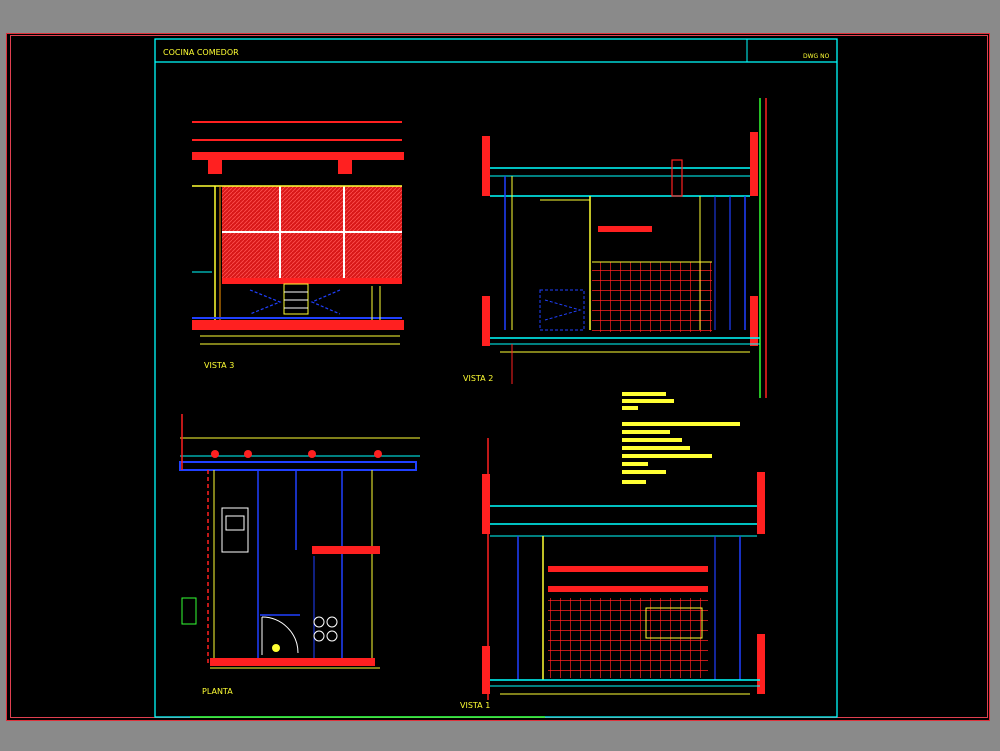 The width and height of the screenshot is (1000, 751). What do you see at coordinates (816, 56) in the screenshot?
I see `sheet-number: DWG NO` at bounding box center [816, 56].